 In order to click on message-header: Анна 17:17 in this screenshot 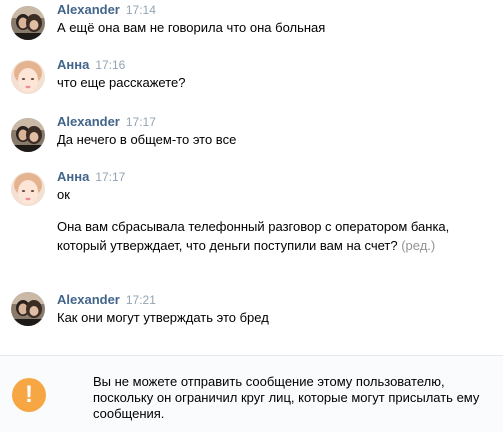, I will do `click(91, 177)`.